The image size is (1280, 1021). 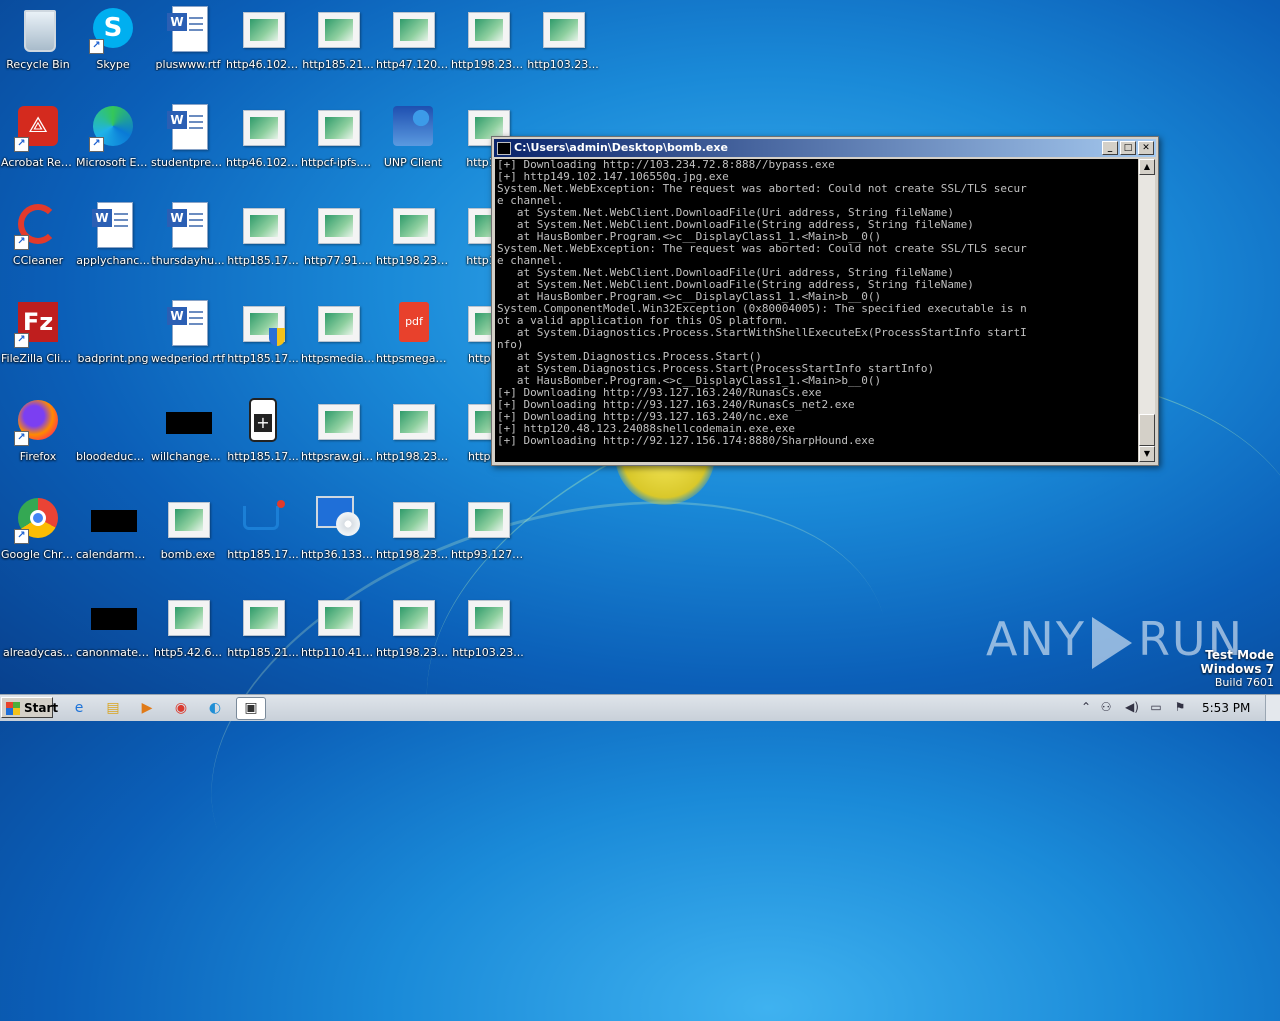 I want to click on display-icon: ▭, so click(x=1156, y=707).